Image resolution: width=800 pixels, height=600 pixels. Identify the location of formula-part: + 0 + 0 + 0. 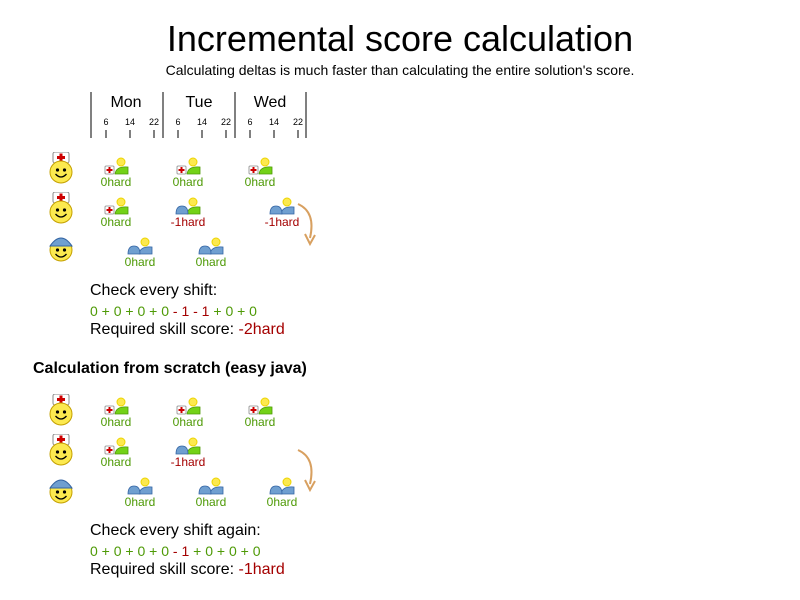
(225, 551).